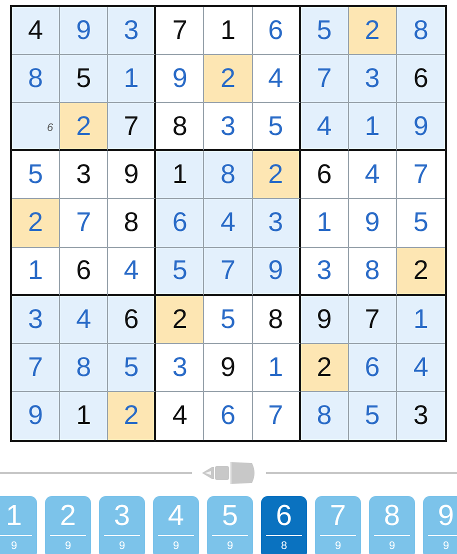 The image size is (457, 554). I want to click on cell-digit: 2, so click(276, 174).